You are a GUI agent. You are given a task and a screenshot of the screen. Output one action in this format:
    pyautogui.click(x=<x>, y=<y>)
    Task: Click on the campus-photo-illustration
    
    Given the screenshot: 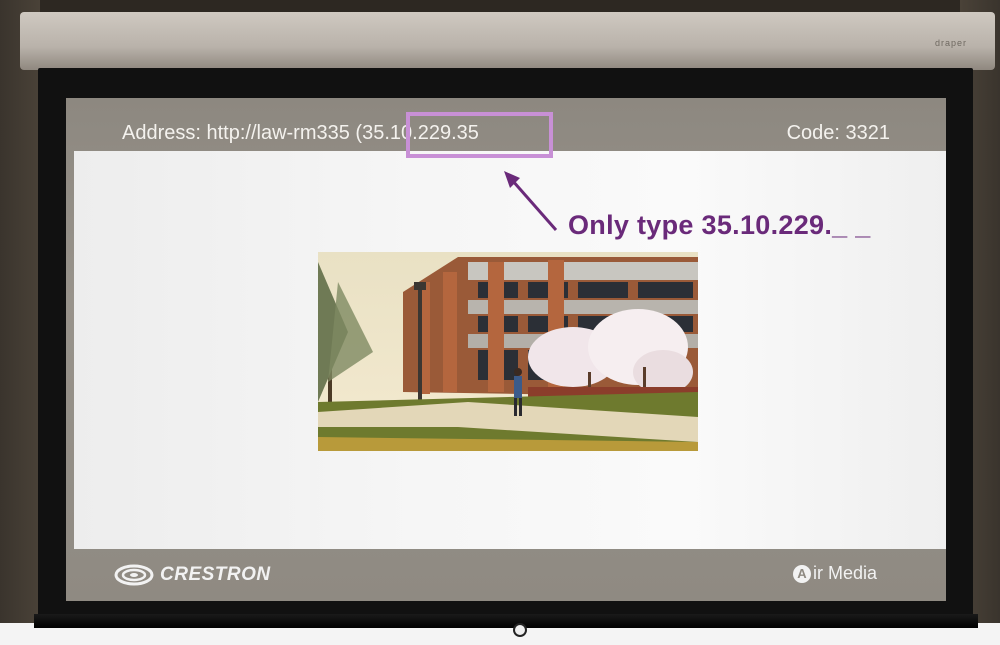 What is the action you would take?
    pyautogui.click(x=508, y=351)
    